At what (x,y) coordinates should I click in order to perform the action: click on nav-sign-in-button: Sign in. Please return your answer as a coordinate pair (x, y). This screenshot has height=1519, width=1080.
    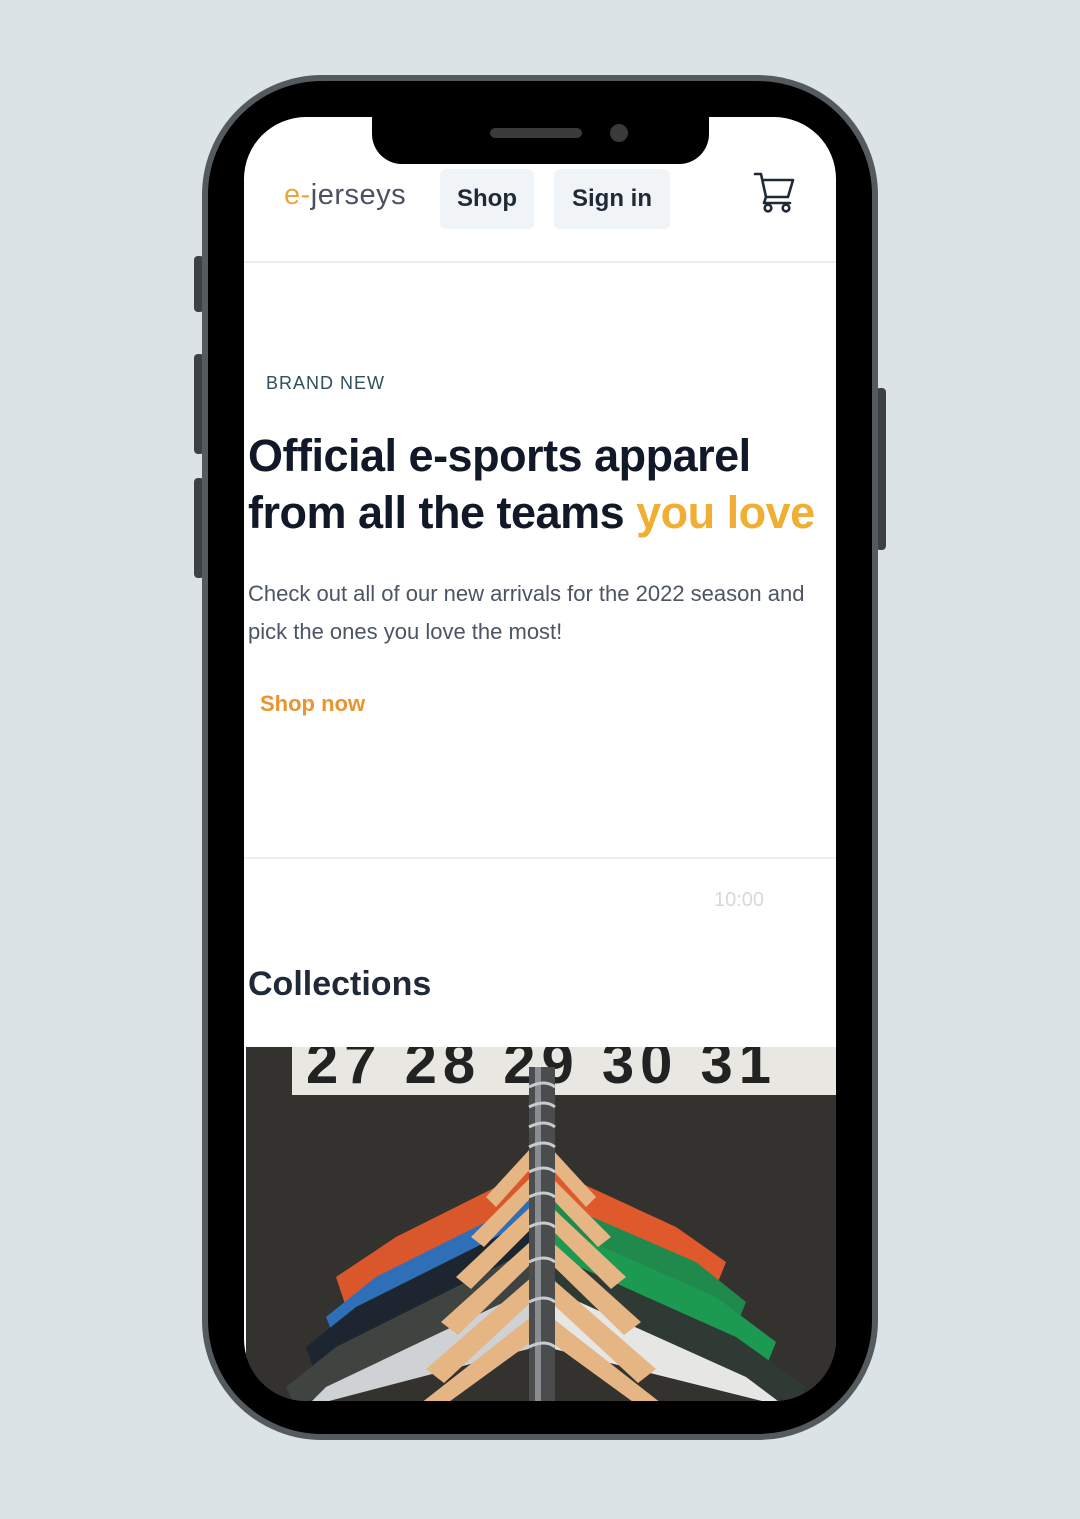
    Looking at the image, I should click on (612, 199).